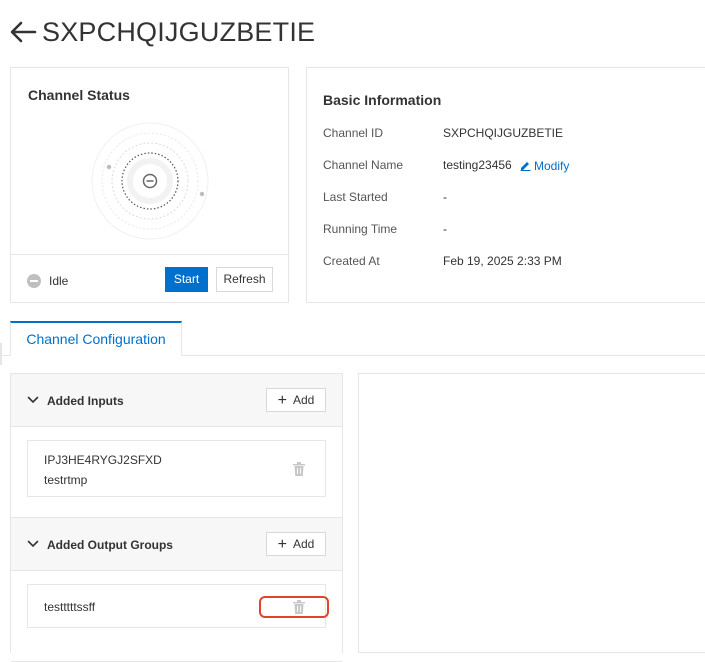 The width and height of the screenshot is (705, 662). I want to click on idle-status-icon, so click(34, 281).